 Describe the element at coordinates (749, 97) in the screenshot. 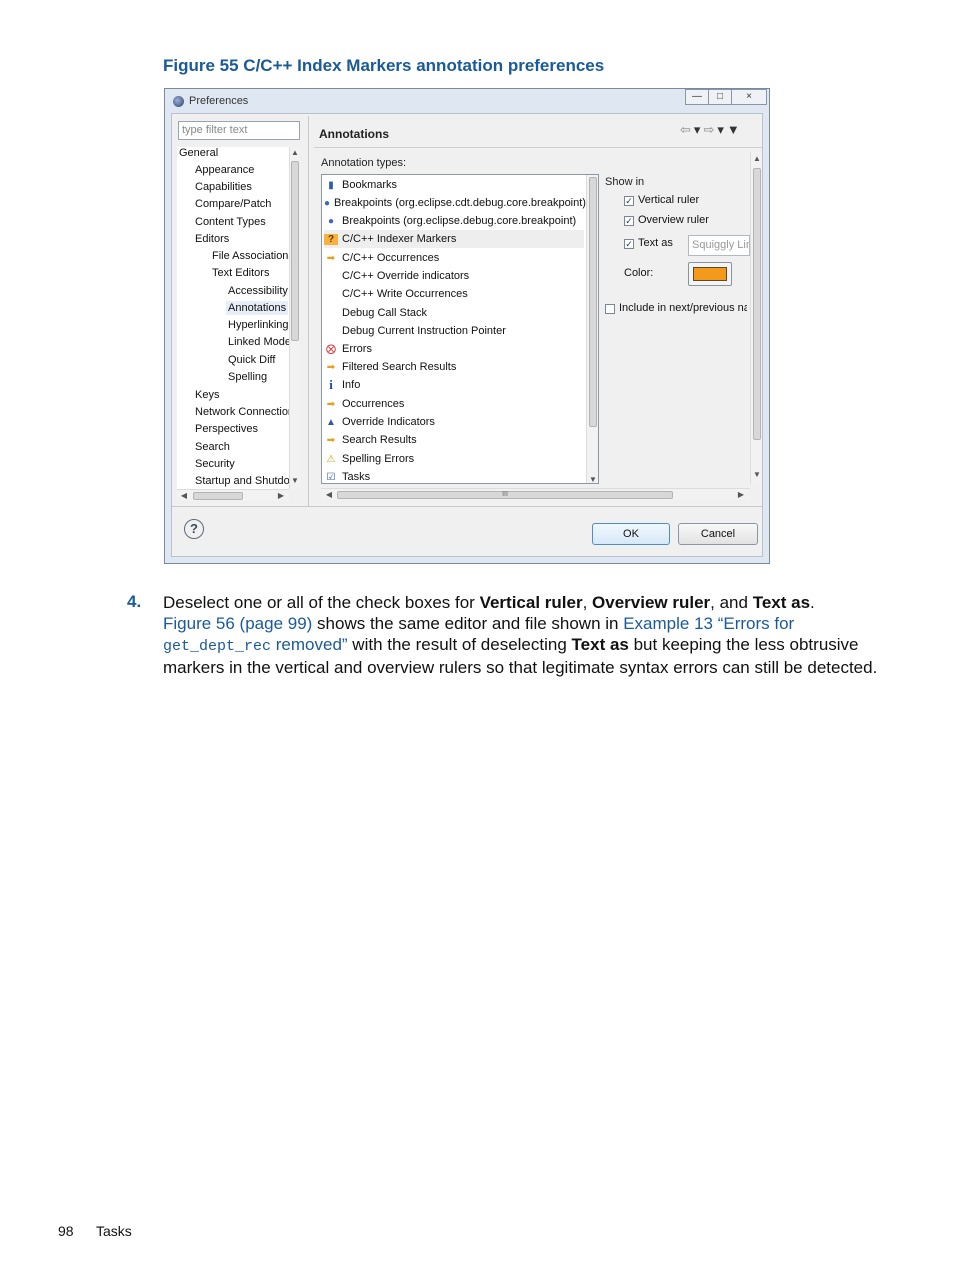

I see `close-button: ×` at that location.